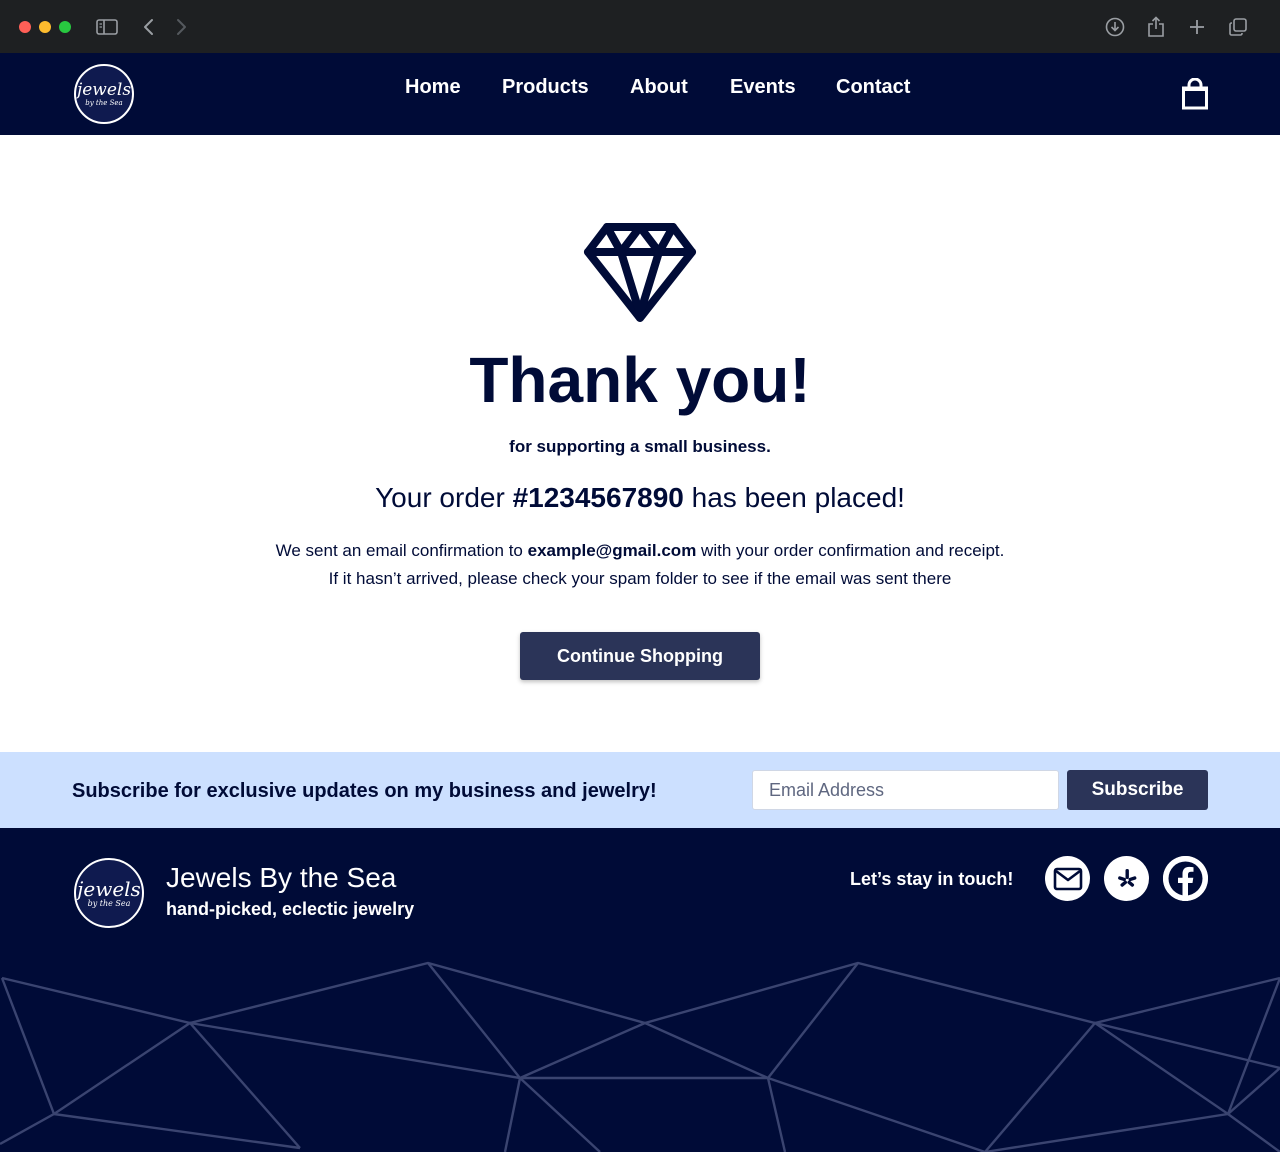 The height and width of the screenshot is (1152, 1280). Describe the element at coordinates (181, 27) in the screenshot. I see `forward-icon` at that location.